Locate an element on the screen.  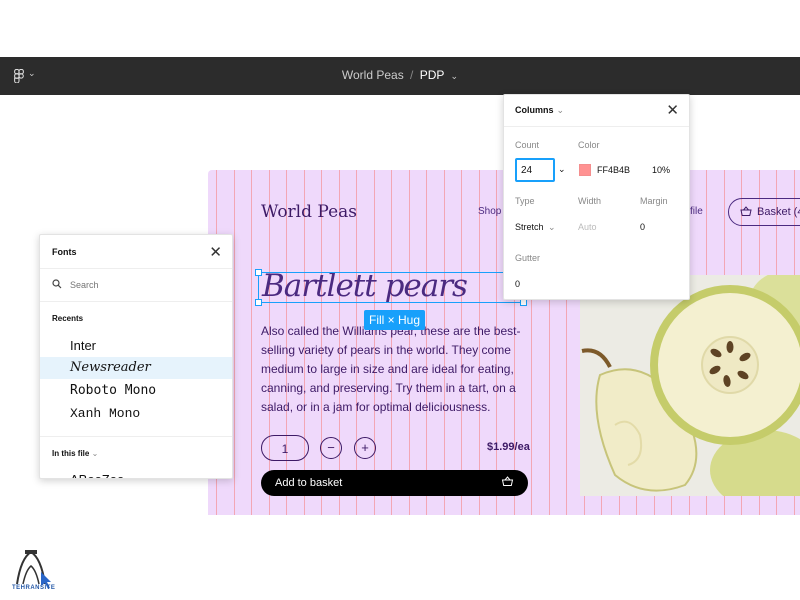
panel-title: Columns is located at coordinates (534, 110).